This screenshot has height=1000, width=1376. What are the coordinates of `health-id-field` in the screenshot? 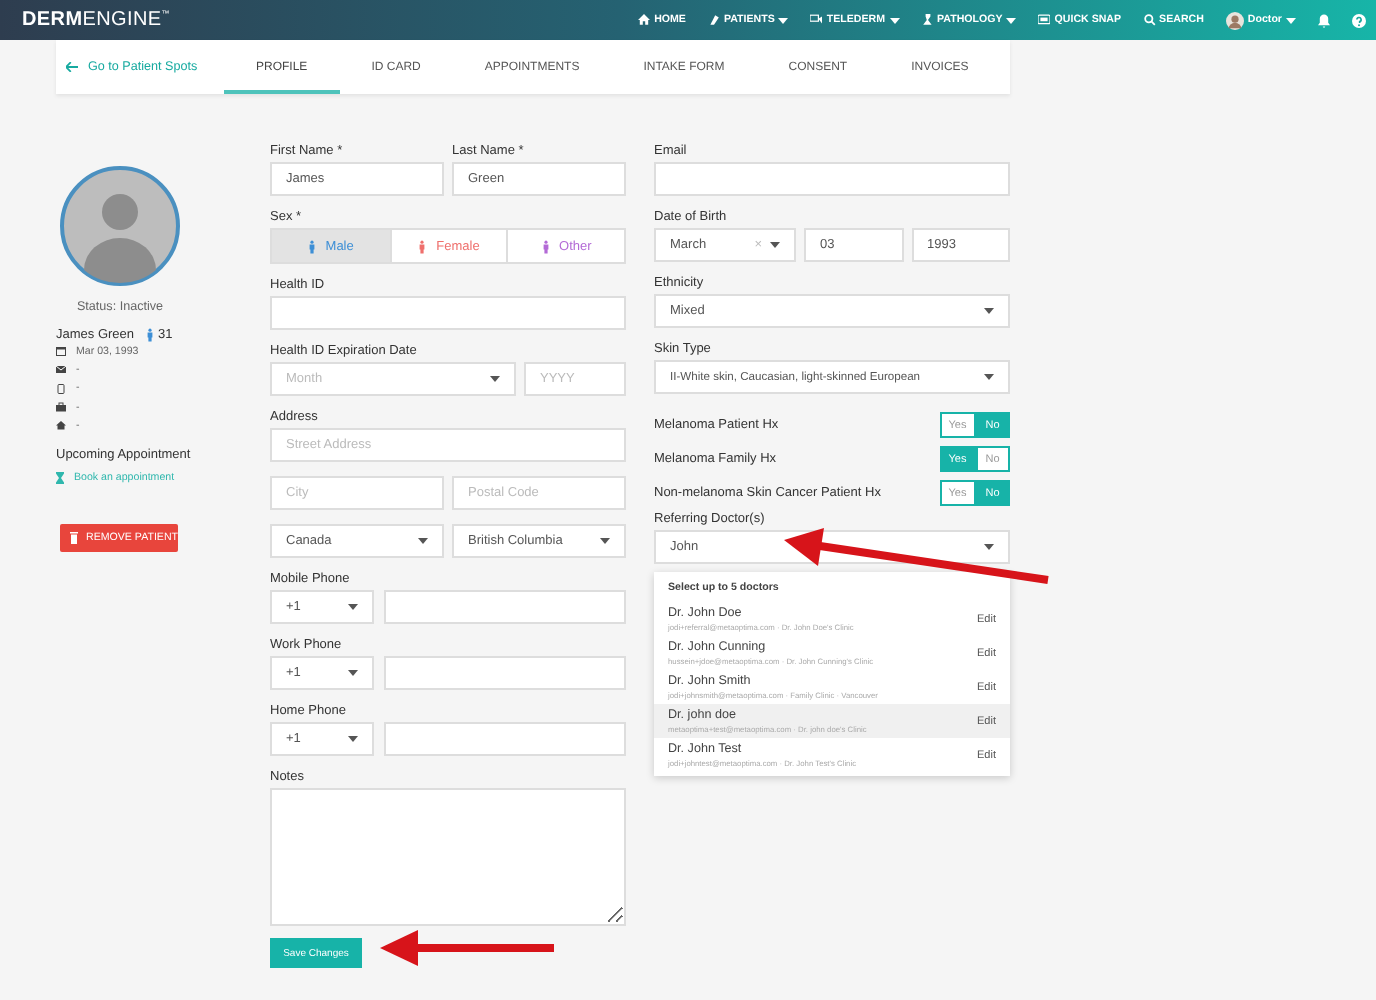 It's located at (448, 313).